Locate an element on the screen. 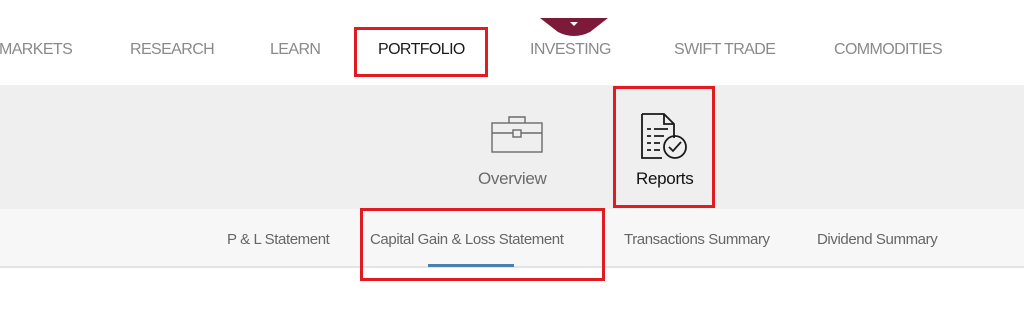 This screenshot has width=1024, height=328. subnav-label-overview: Overview is located at coordinates (512, 178).